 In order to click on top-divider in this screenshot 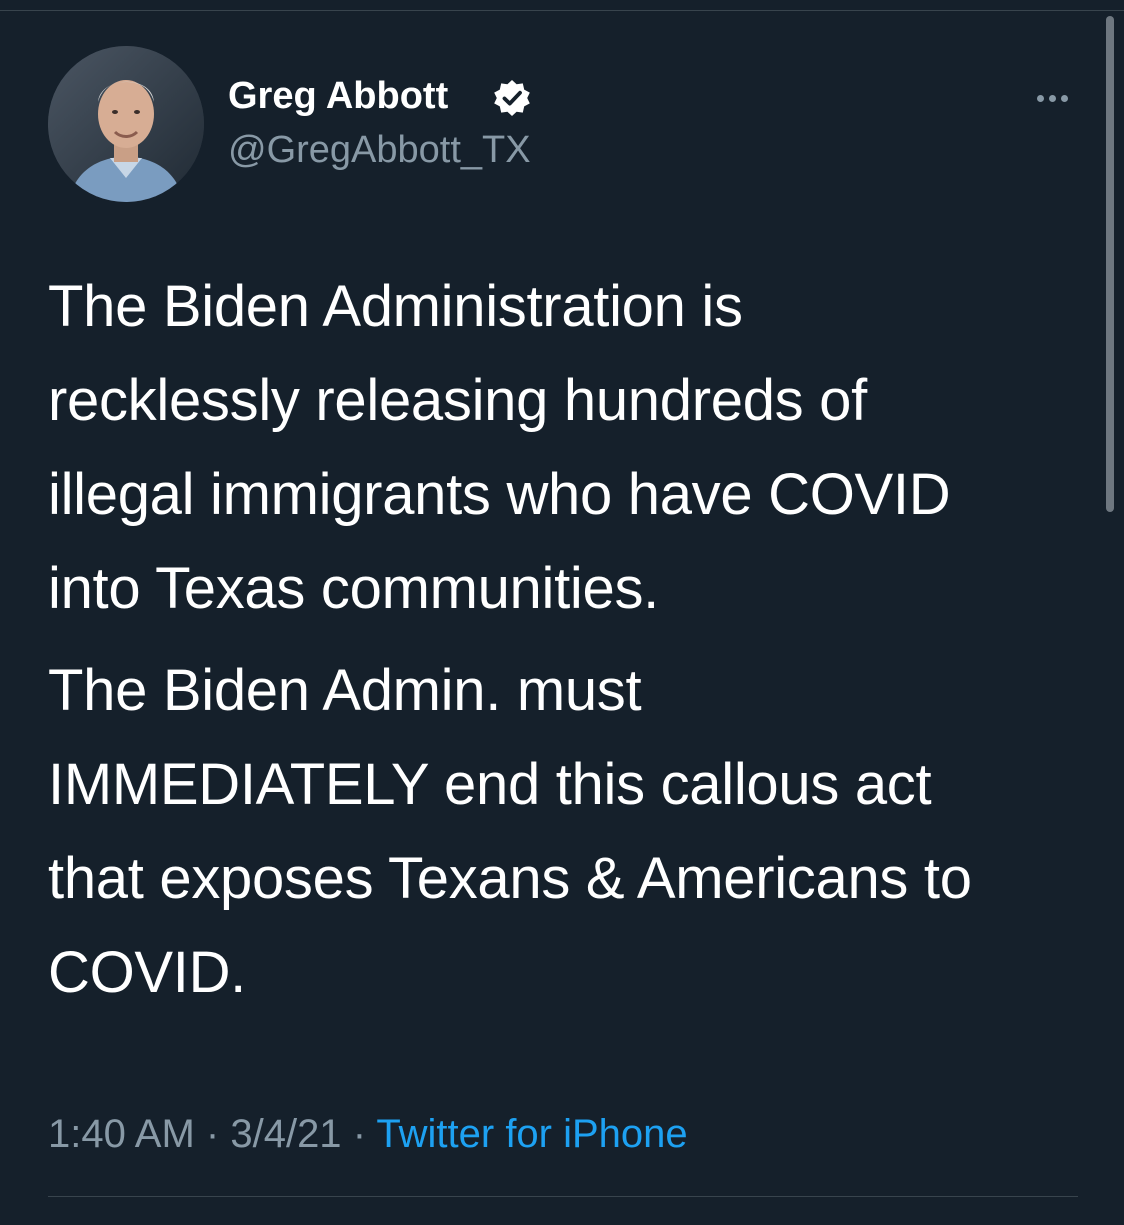, I will do `click(562, 10)`.